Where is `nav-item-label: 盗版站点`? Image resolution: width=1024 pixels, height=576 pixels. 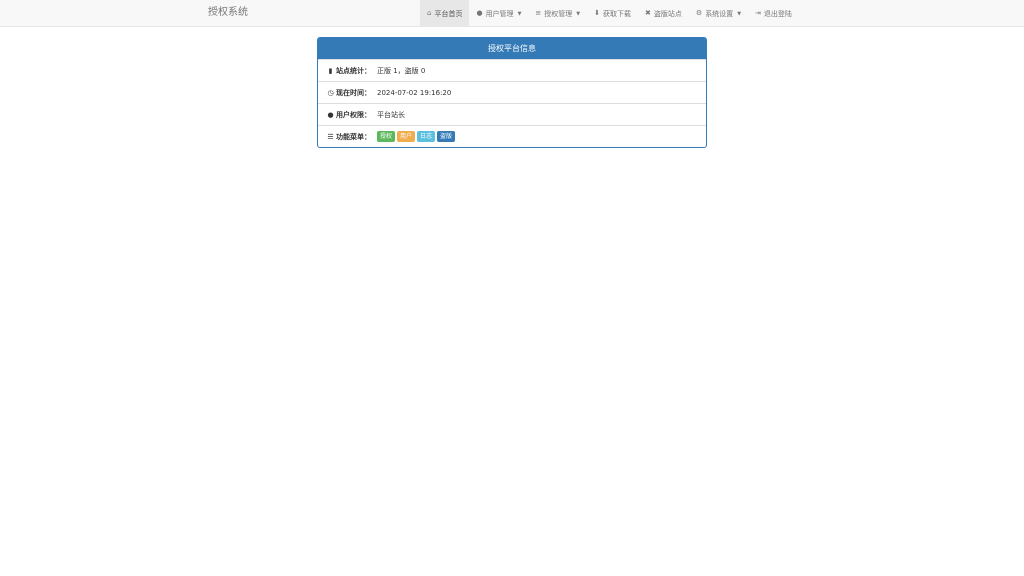
nav-item-label: 盗版站点 is located at coordinates (667, 13).